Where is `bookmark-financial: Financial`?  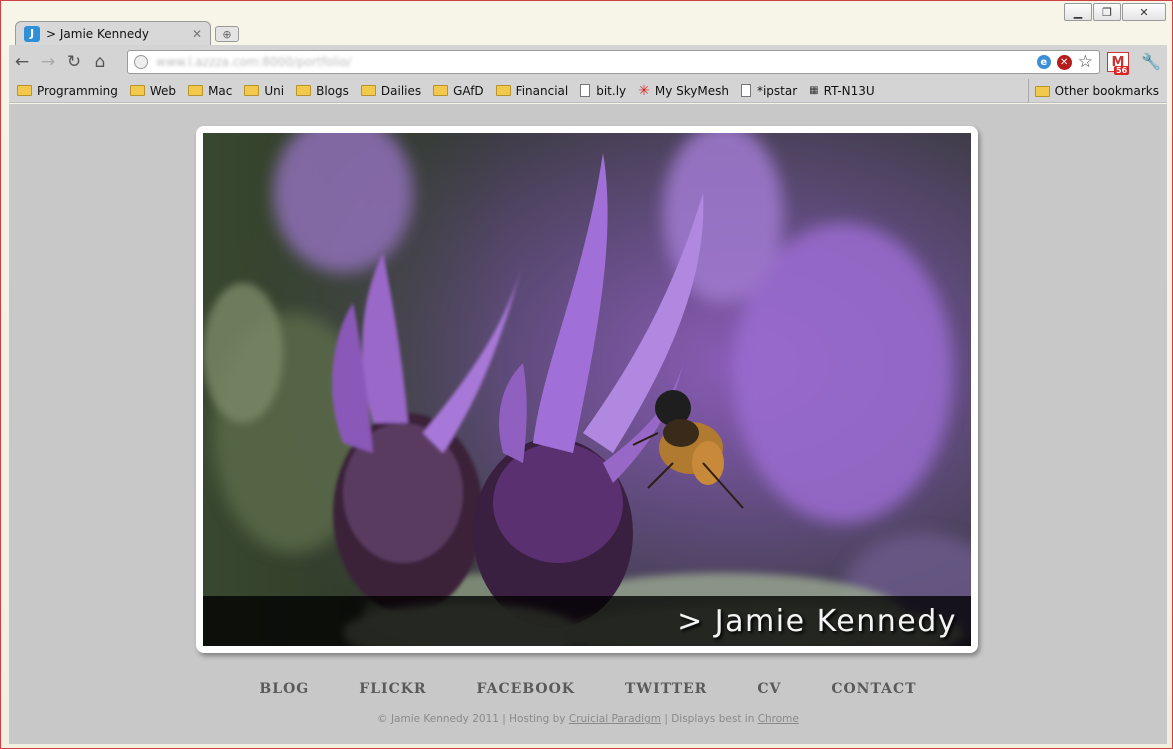
bookmark-financial: Financial is located at coordinates (531, 91).